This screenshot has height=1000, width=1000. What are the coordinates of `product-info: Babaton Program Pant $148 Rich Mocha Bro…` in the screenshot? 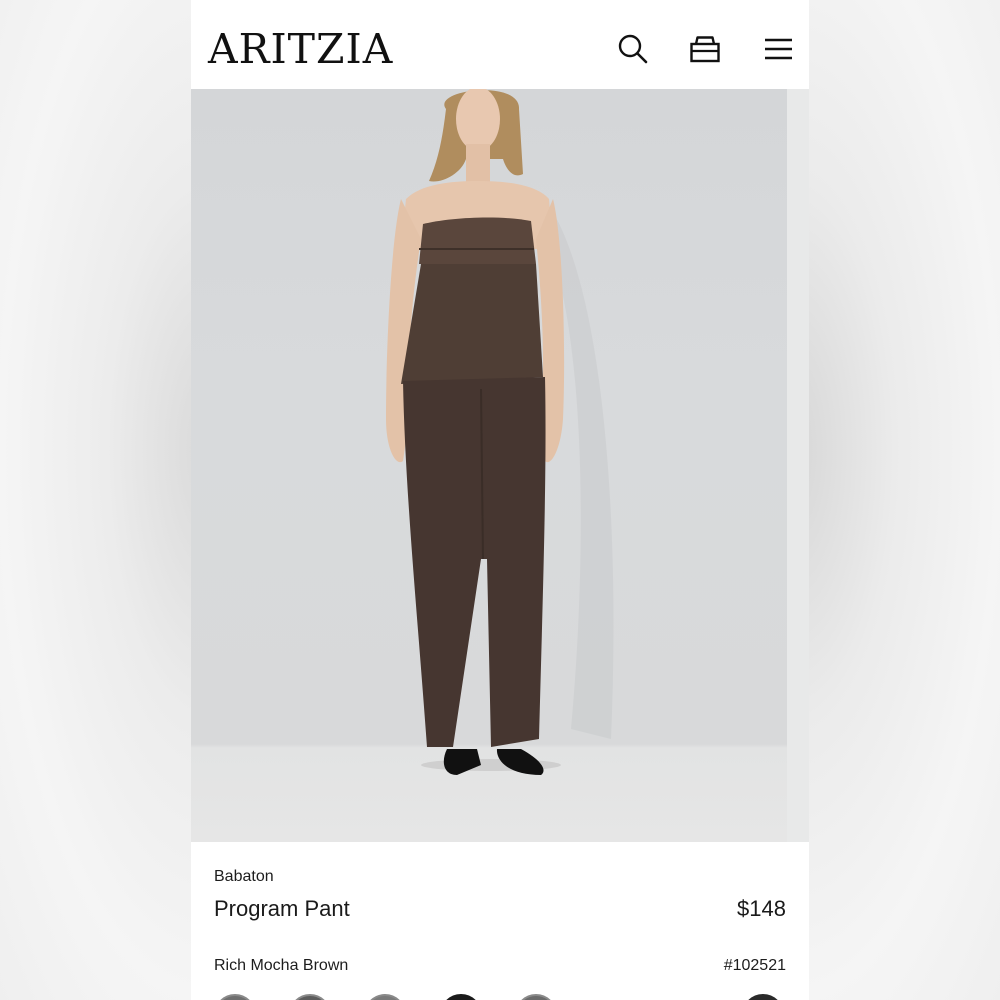 It's located at (500, 921).